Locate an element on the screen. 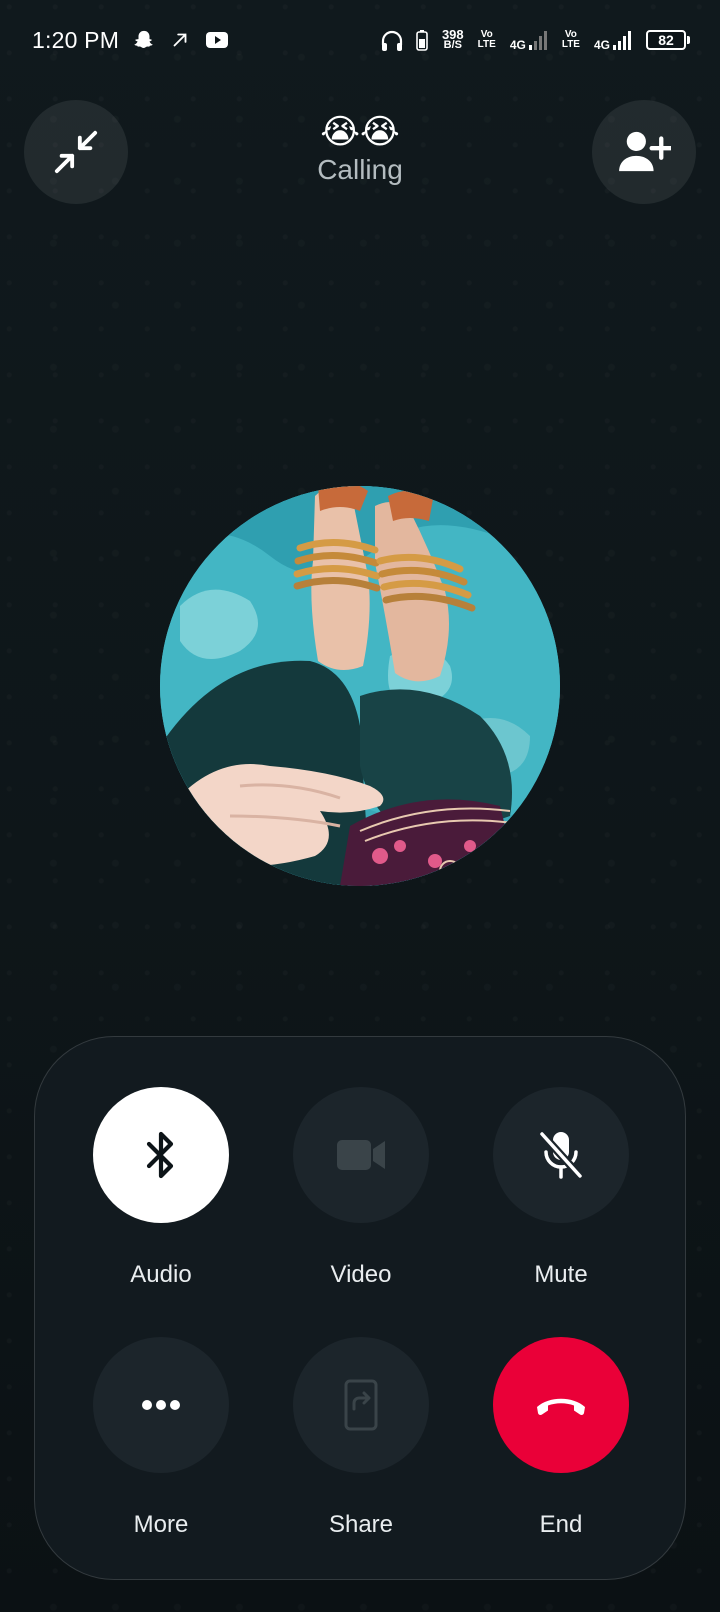  navigation-arrow-icon is located at coordinates (180, 40).